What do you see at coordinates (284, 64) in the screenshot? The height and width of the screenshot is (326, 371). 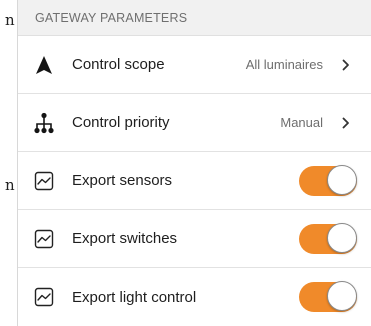 I see `control-scope-value: All luminaires` at bounding box center [284, 64].